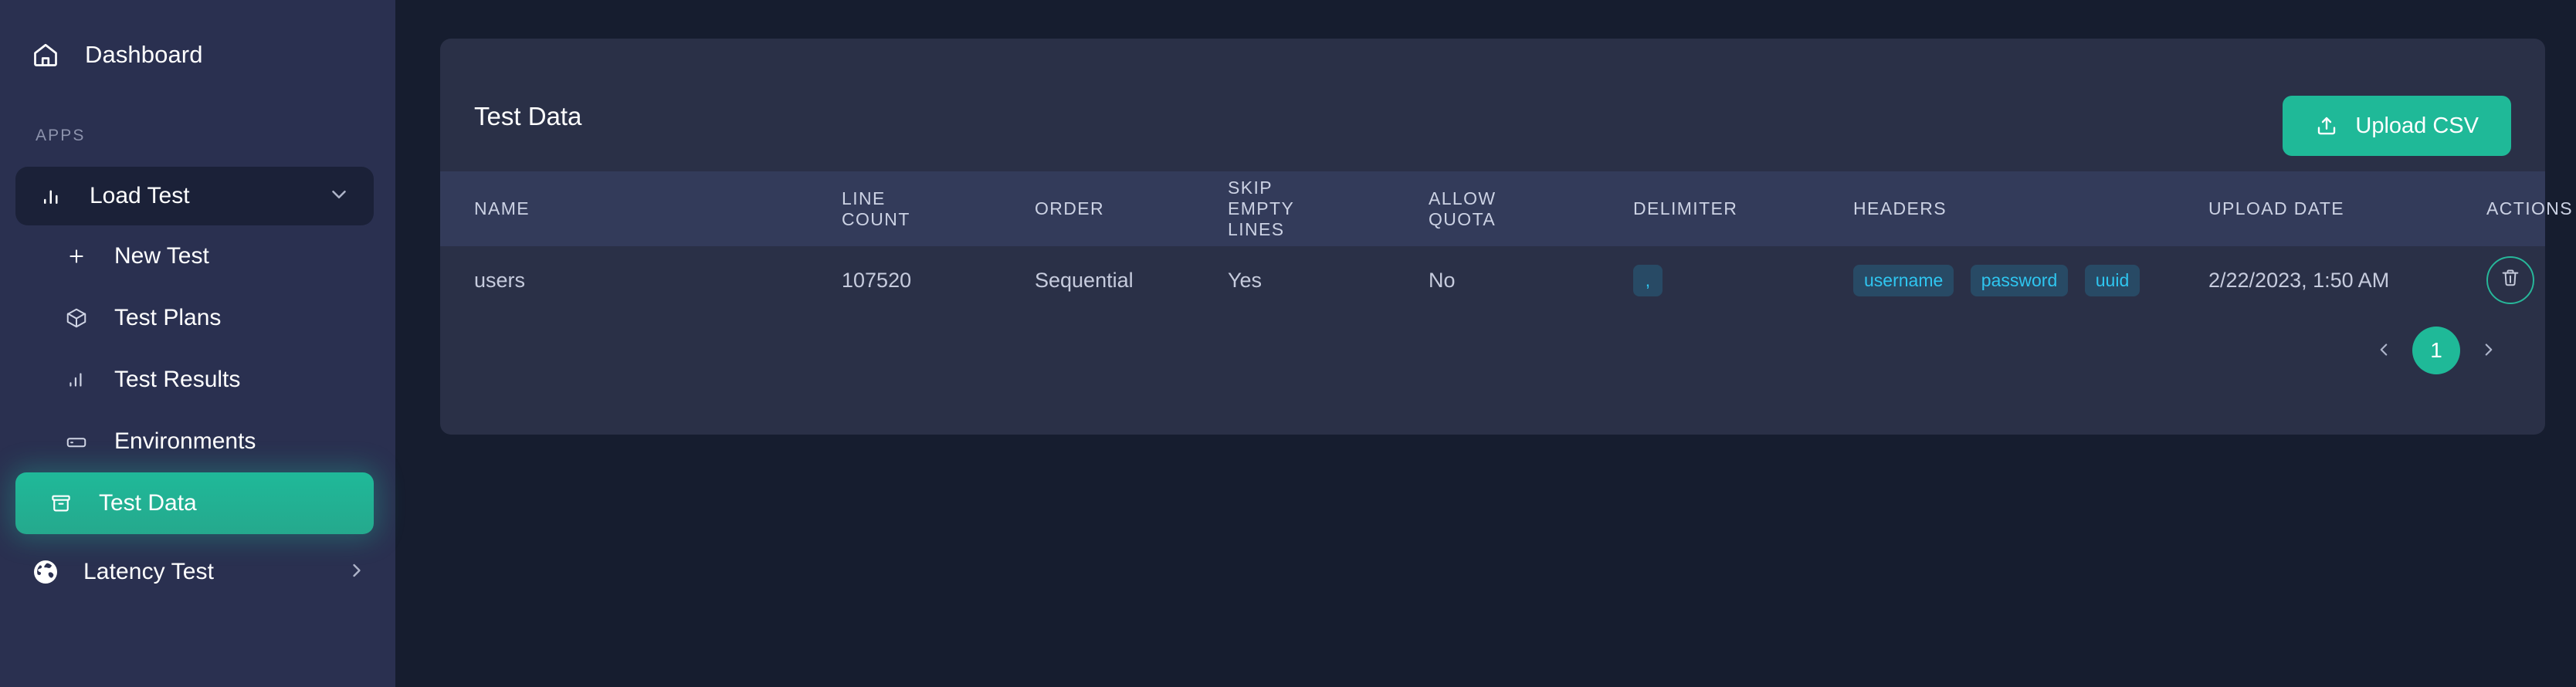 The image size is (2576, 687). What do you see at coordinates (2299, 280) in the screenshot?
I see `cell-upload-date: 2/22/2023, 1:50 AM` at bounding box center [2299, 280].